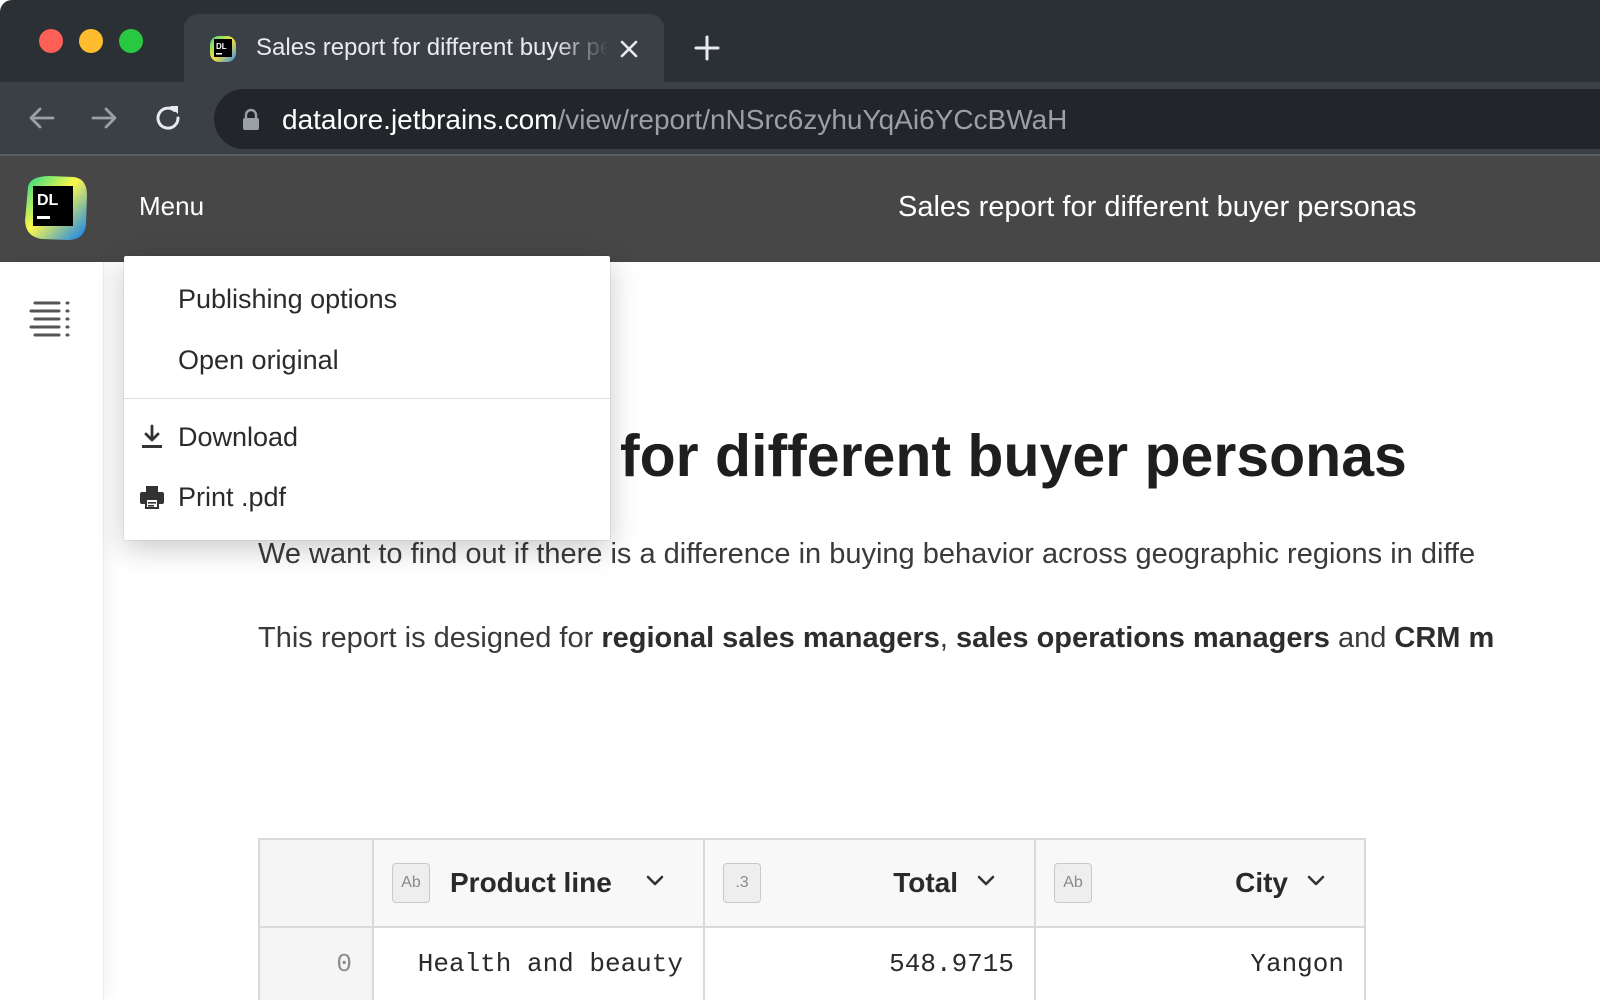  What do you see at coordinates (770, 638) in the screenshot?
I see `audience-role-1: regional sales managers` at bounding box center [770, 638].